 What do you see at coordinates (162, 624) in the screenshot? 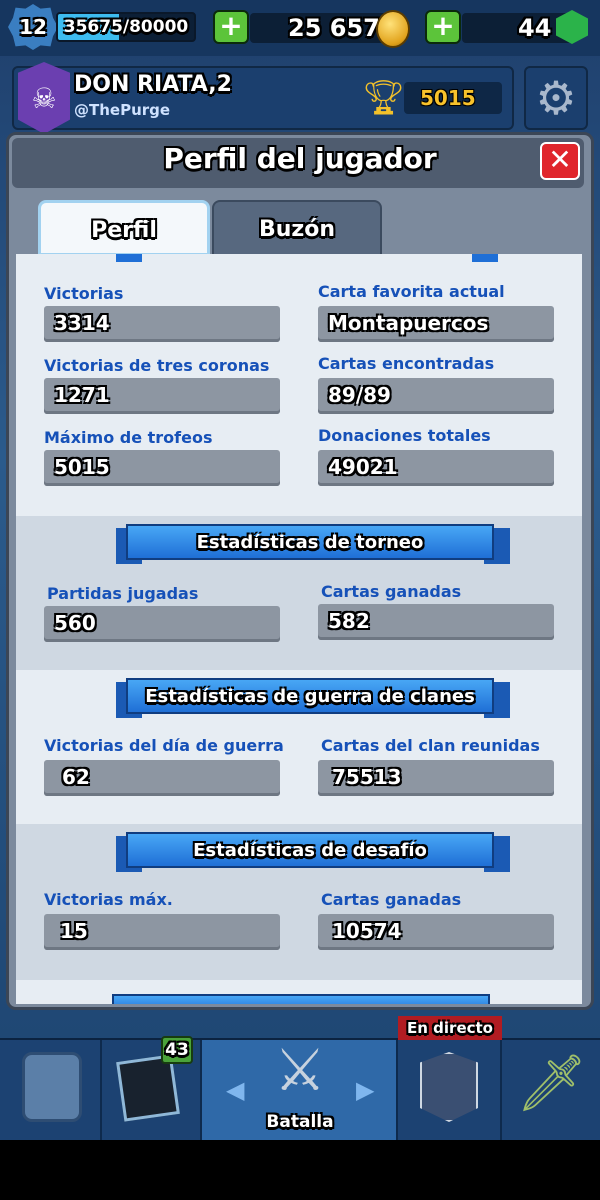
I see `stat-value-box: 560` at bounding box center [162, 624].